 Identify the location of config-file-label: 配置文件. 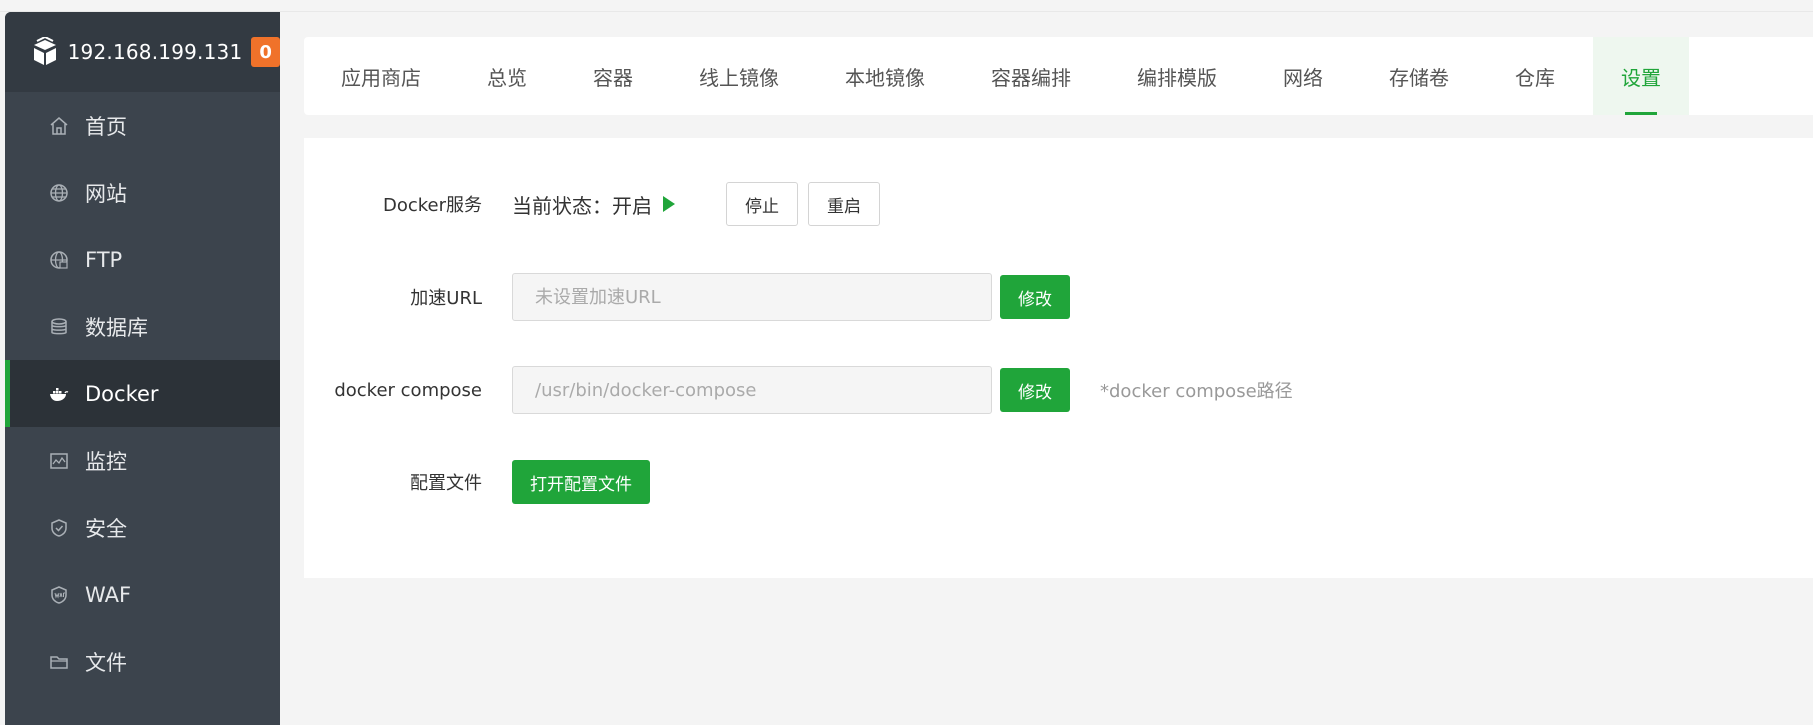
(446, 483).